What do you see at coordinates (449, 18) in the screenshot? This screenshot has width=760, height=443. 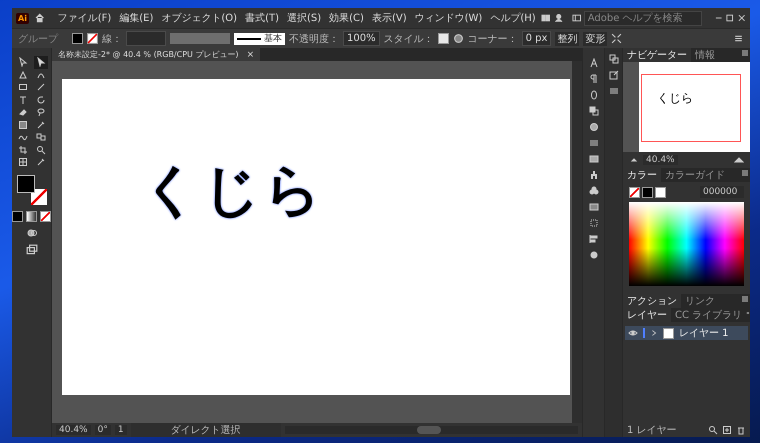 I see `menu-item: ウィンドウ(W)` at bounding box center [449, 18].